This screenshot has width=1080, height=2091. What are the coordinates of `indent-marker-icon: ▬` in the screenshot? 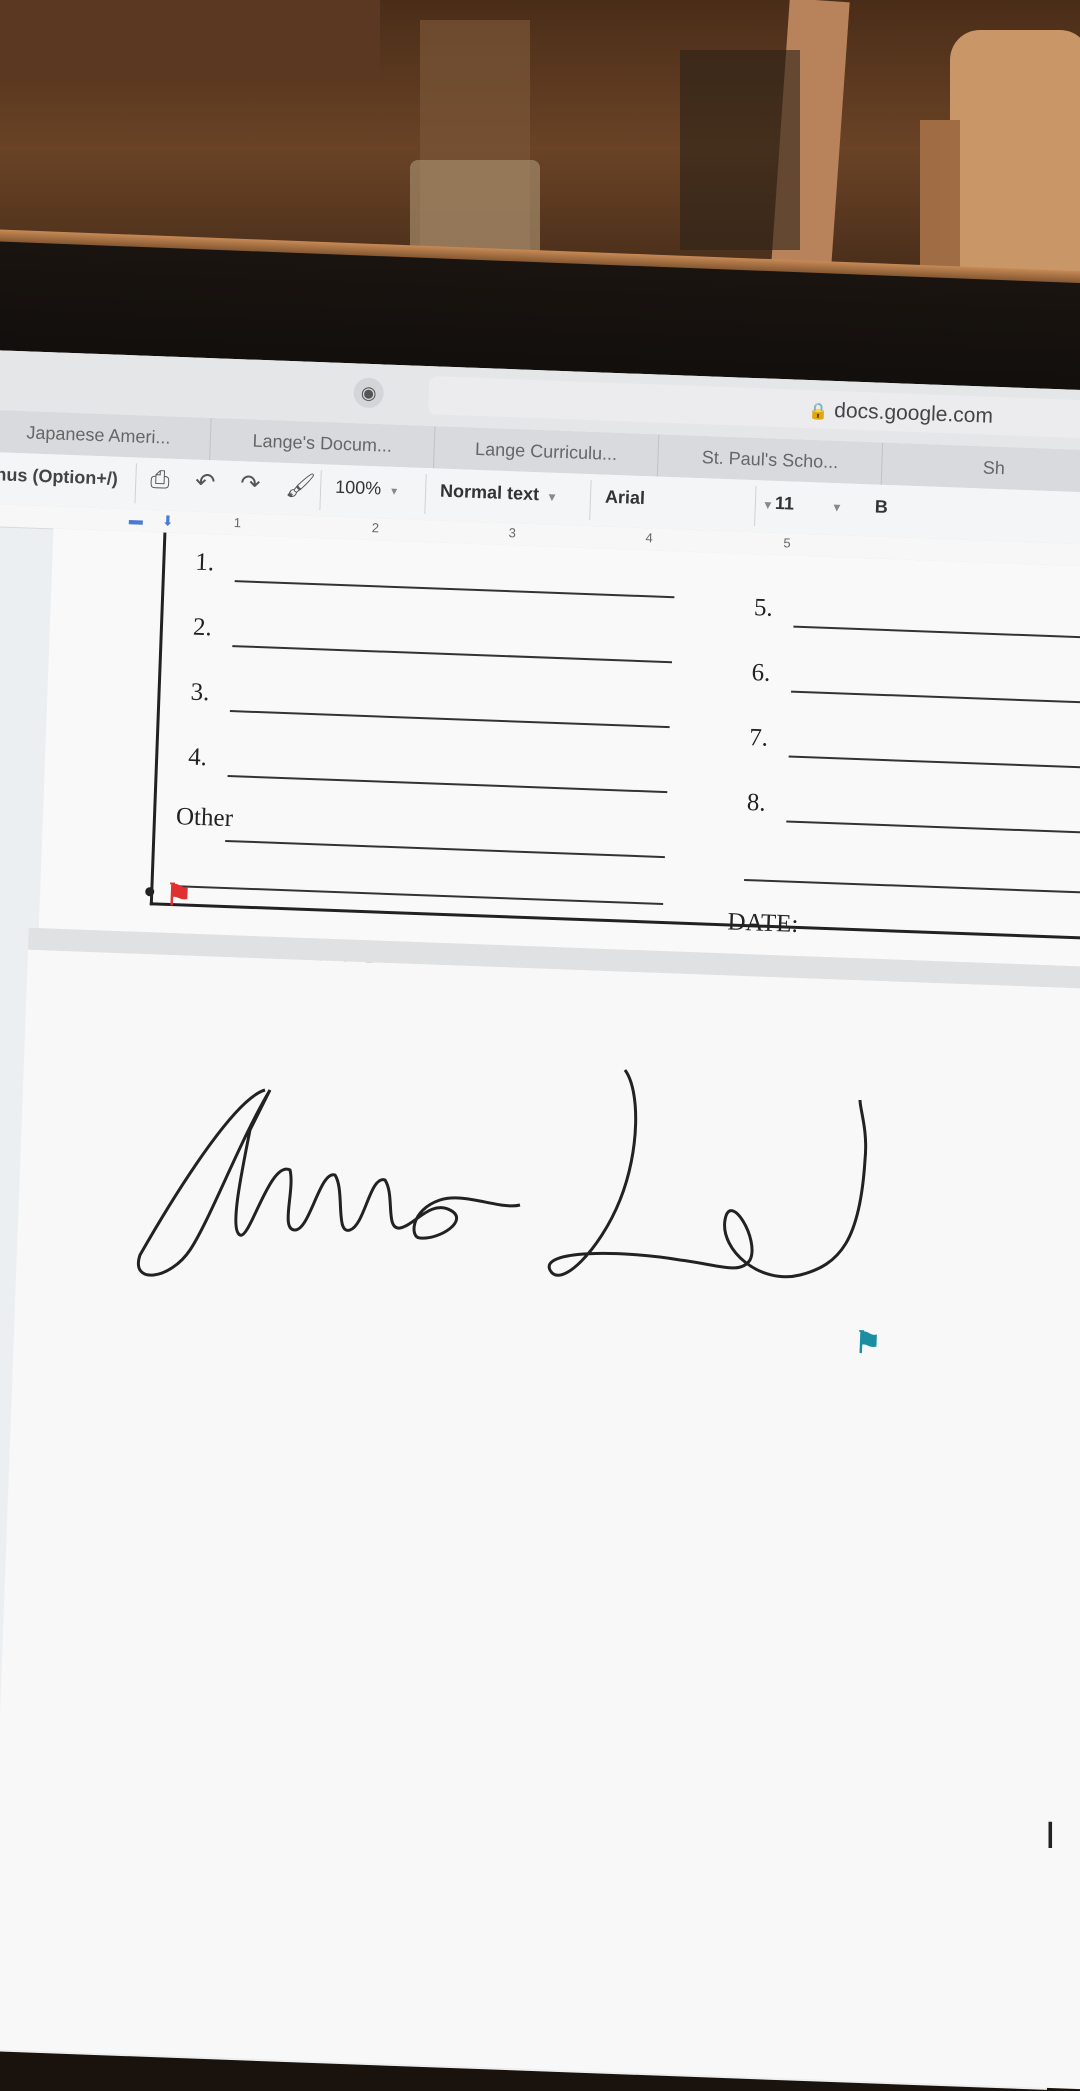 It's located at (136, 519).